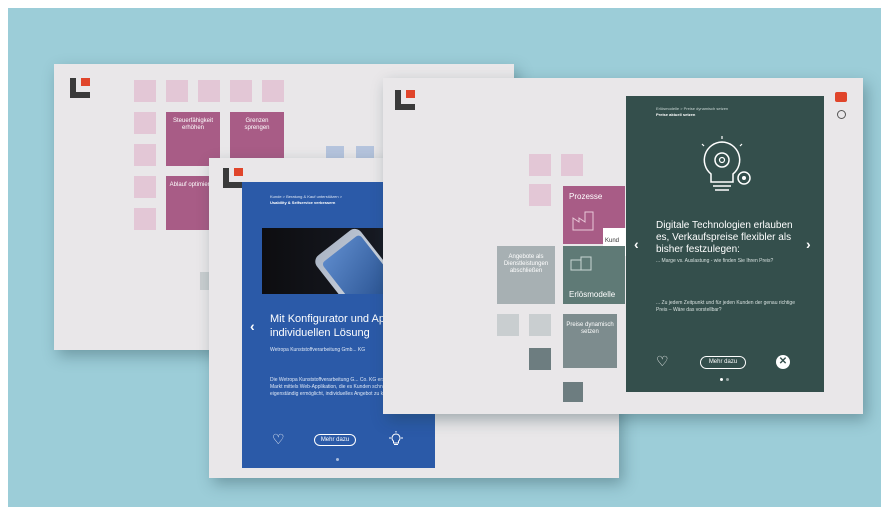  What do you see at coordinates (306, 196) in the screenshot?
I see `breadcrumb-path: Kunde > Beratung & Kauf unterstützen >` at bounding box center [306, 196].